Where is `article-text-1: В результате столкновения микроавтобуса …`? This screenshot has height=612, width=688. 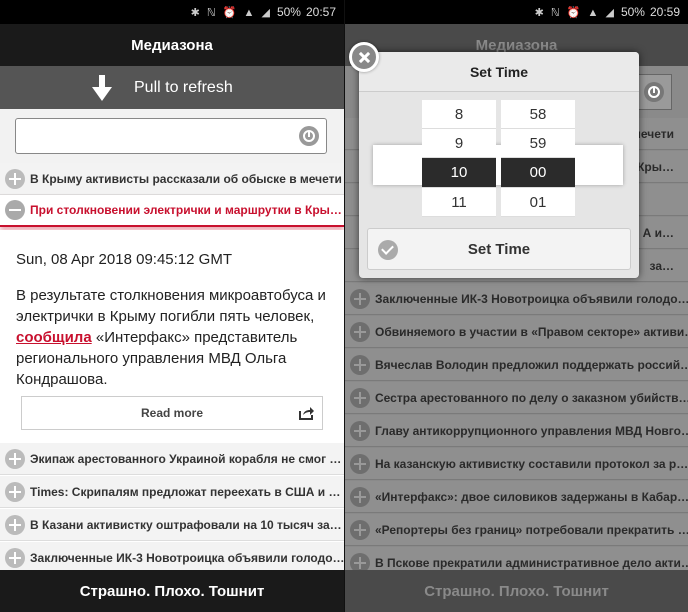 article-text-1: В результате столкновения микроавтобуса … is located at coordinates (171, 306).